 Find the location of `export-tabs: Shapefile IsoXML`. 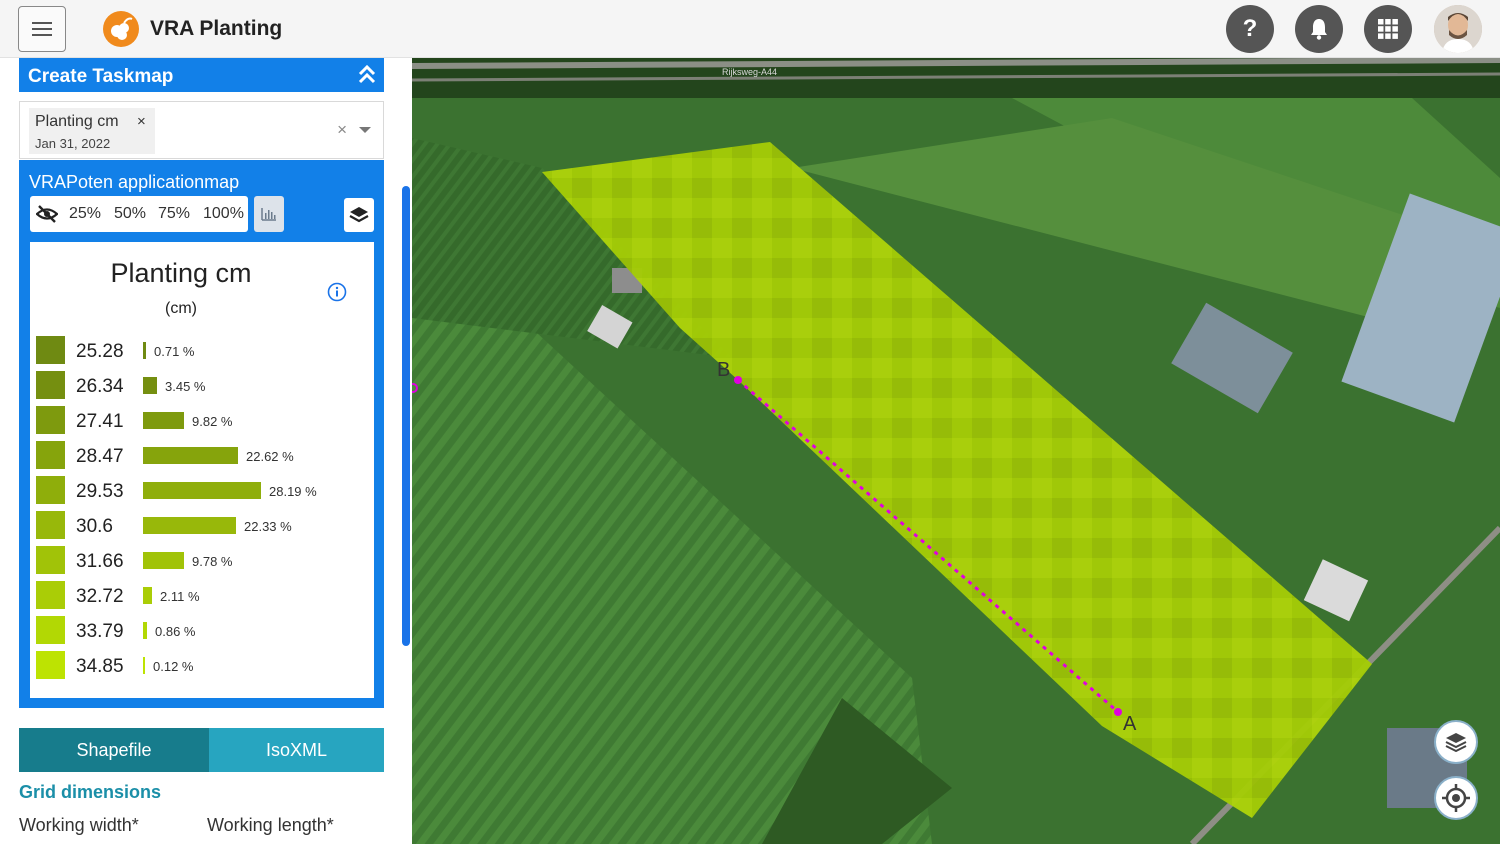

export-tabs: Shapefile IsoXML is located at coordinates (201, 750).